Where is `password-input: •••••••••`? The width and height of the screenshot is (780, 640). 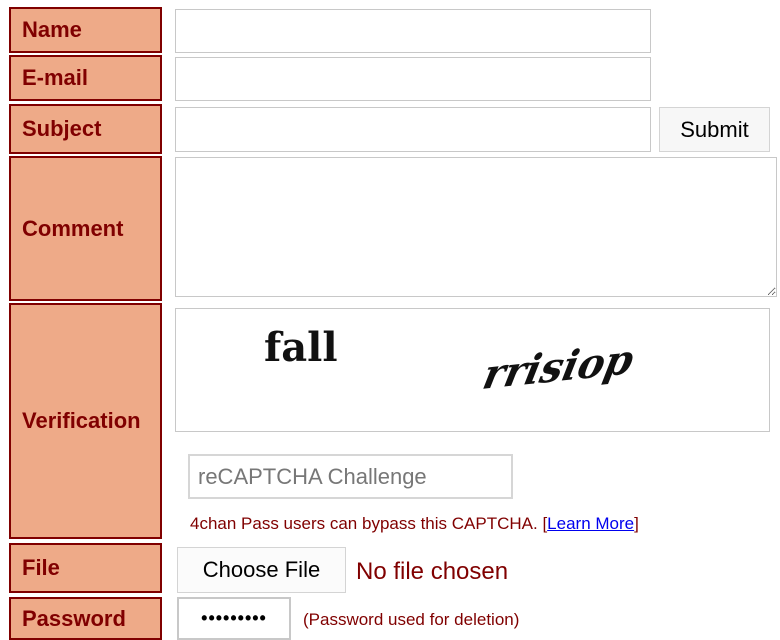 password-input: ••••••••• is located at coordinates (234, 618).